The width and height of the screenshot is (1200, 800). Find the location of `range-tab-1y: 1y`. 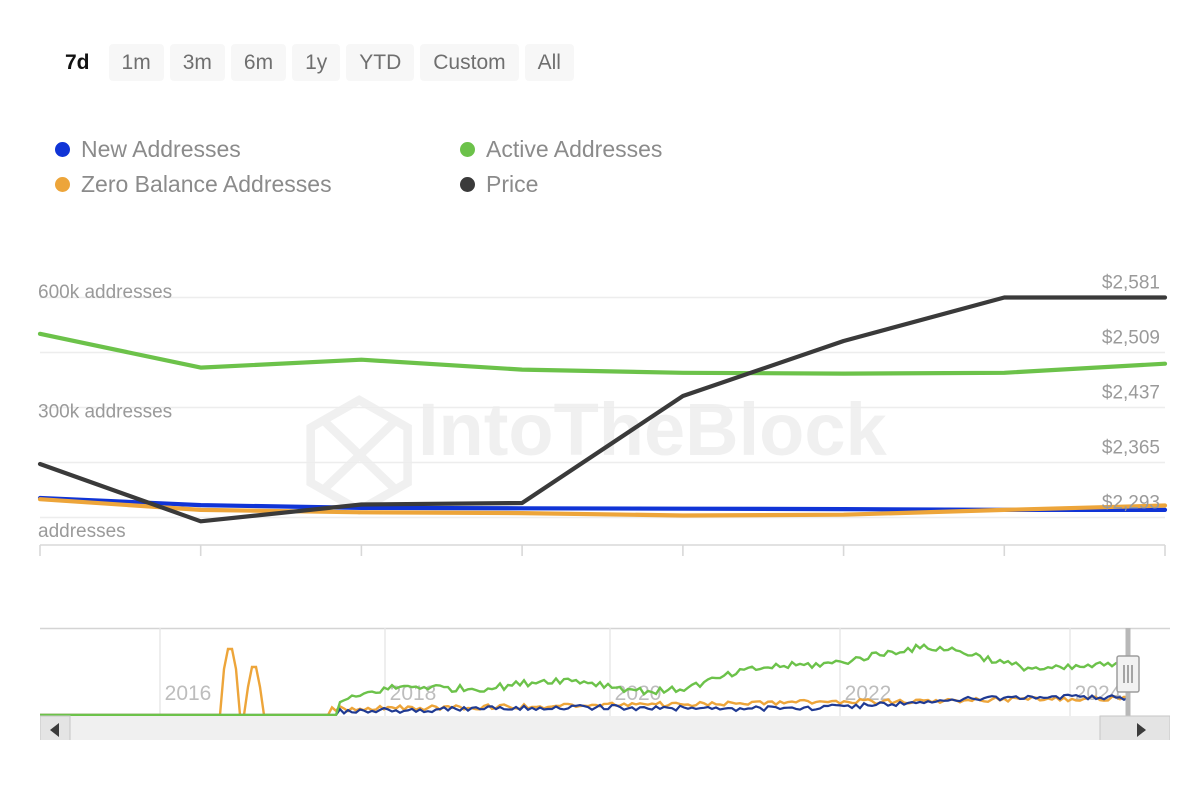

range-tab-1y: 1y is located at coordinates (316, 63).